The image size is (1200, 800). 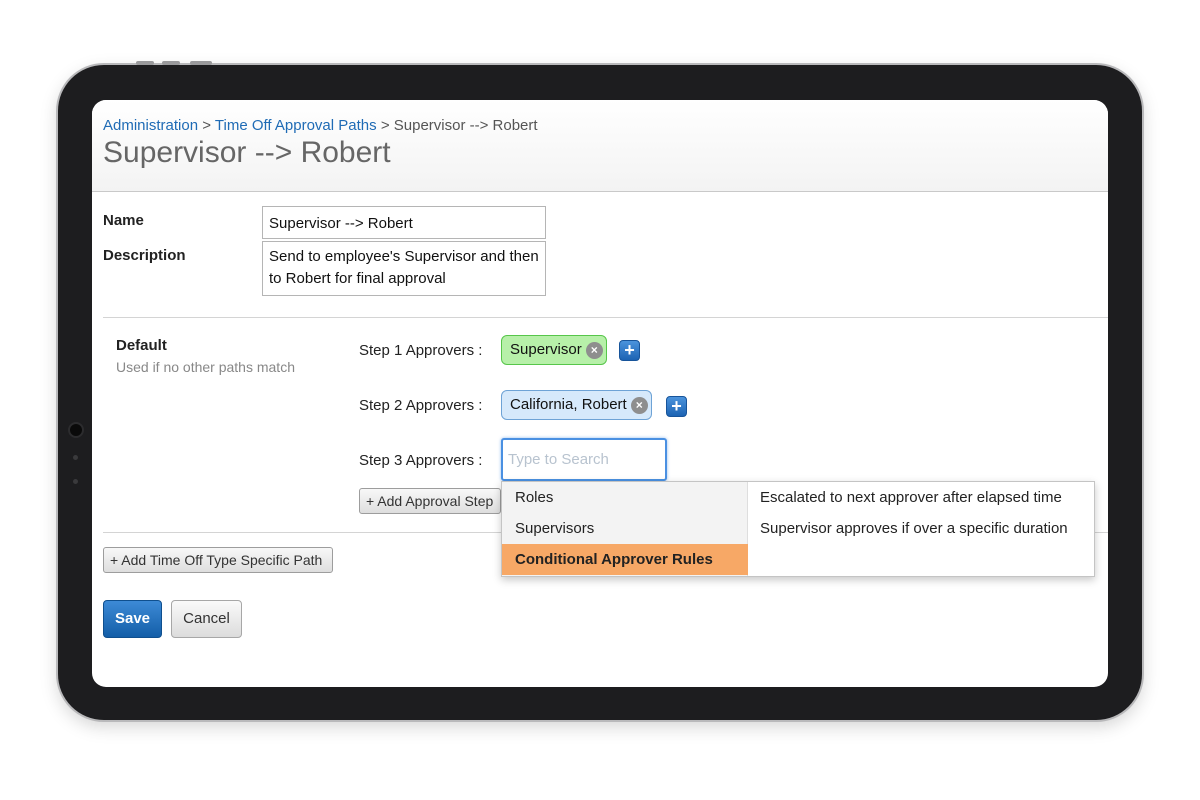 I want to click on name-input: Supervisor --> Robert, so click(x=404, y=222).